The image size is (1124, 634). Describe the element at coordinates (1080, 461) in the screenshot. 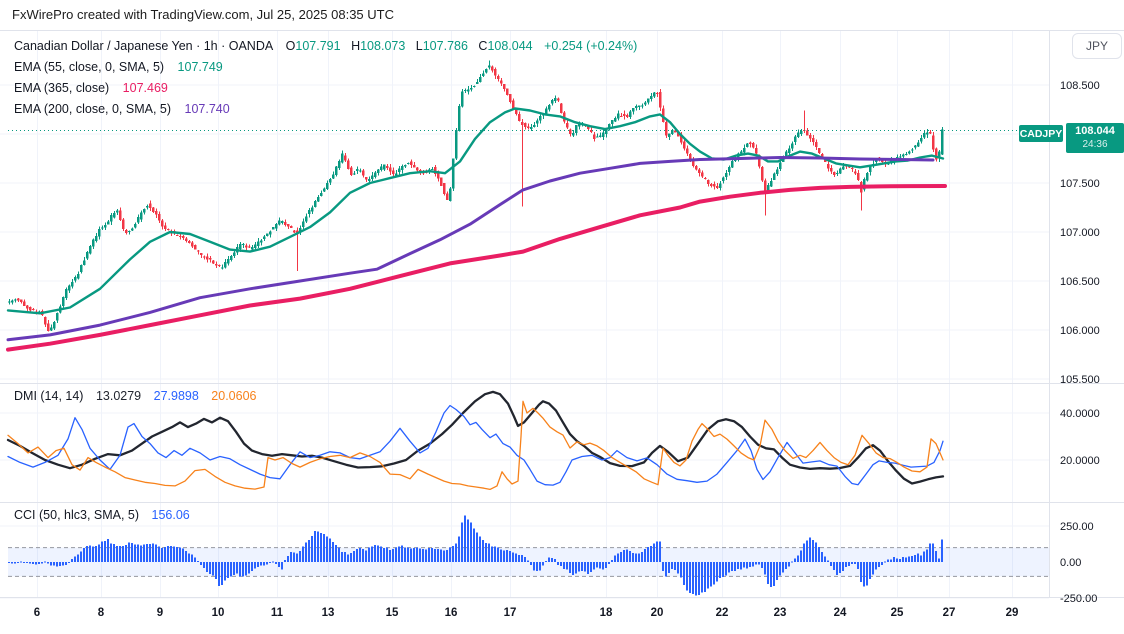

I see `dmi-axis-label: 20.0000` at that location.